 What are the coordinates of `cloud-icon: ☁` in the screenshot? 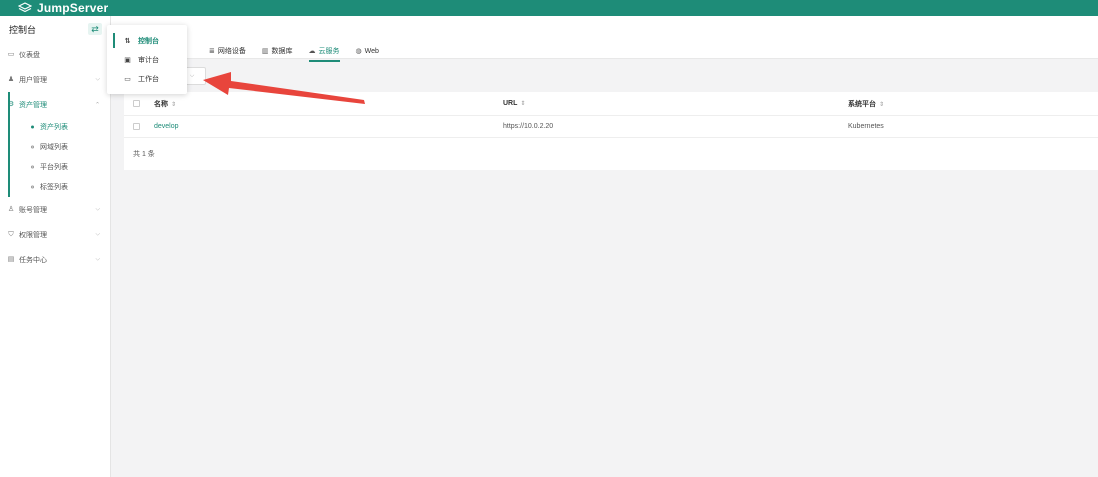 It's located at (312, 51).